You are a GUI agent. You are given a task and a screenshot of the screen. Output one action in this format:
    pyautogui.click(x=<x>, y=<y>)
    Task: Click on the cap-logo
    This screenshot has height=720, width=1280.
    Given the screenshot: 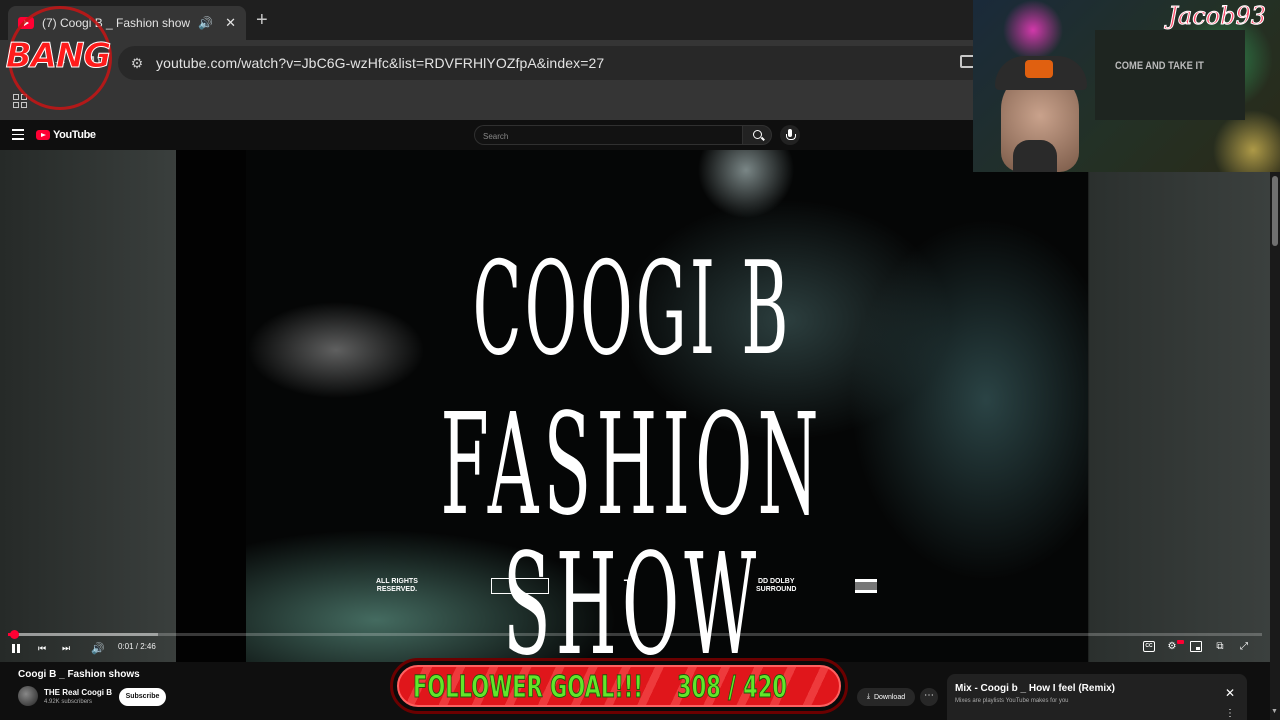 What is the action you would take?
    pyautogui.click(x=1039, y=69)
    